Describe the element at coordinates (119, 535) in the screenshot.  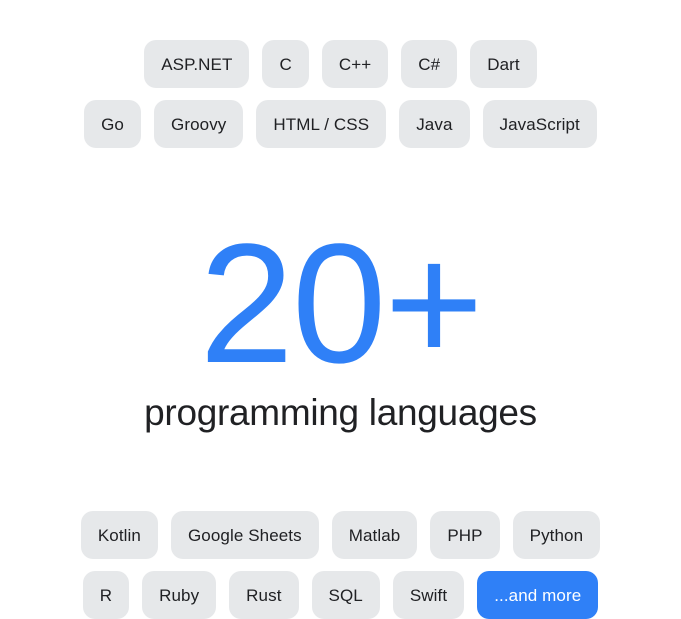
I see `language-chip-kotlin: Kotlin` at that location.